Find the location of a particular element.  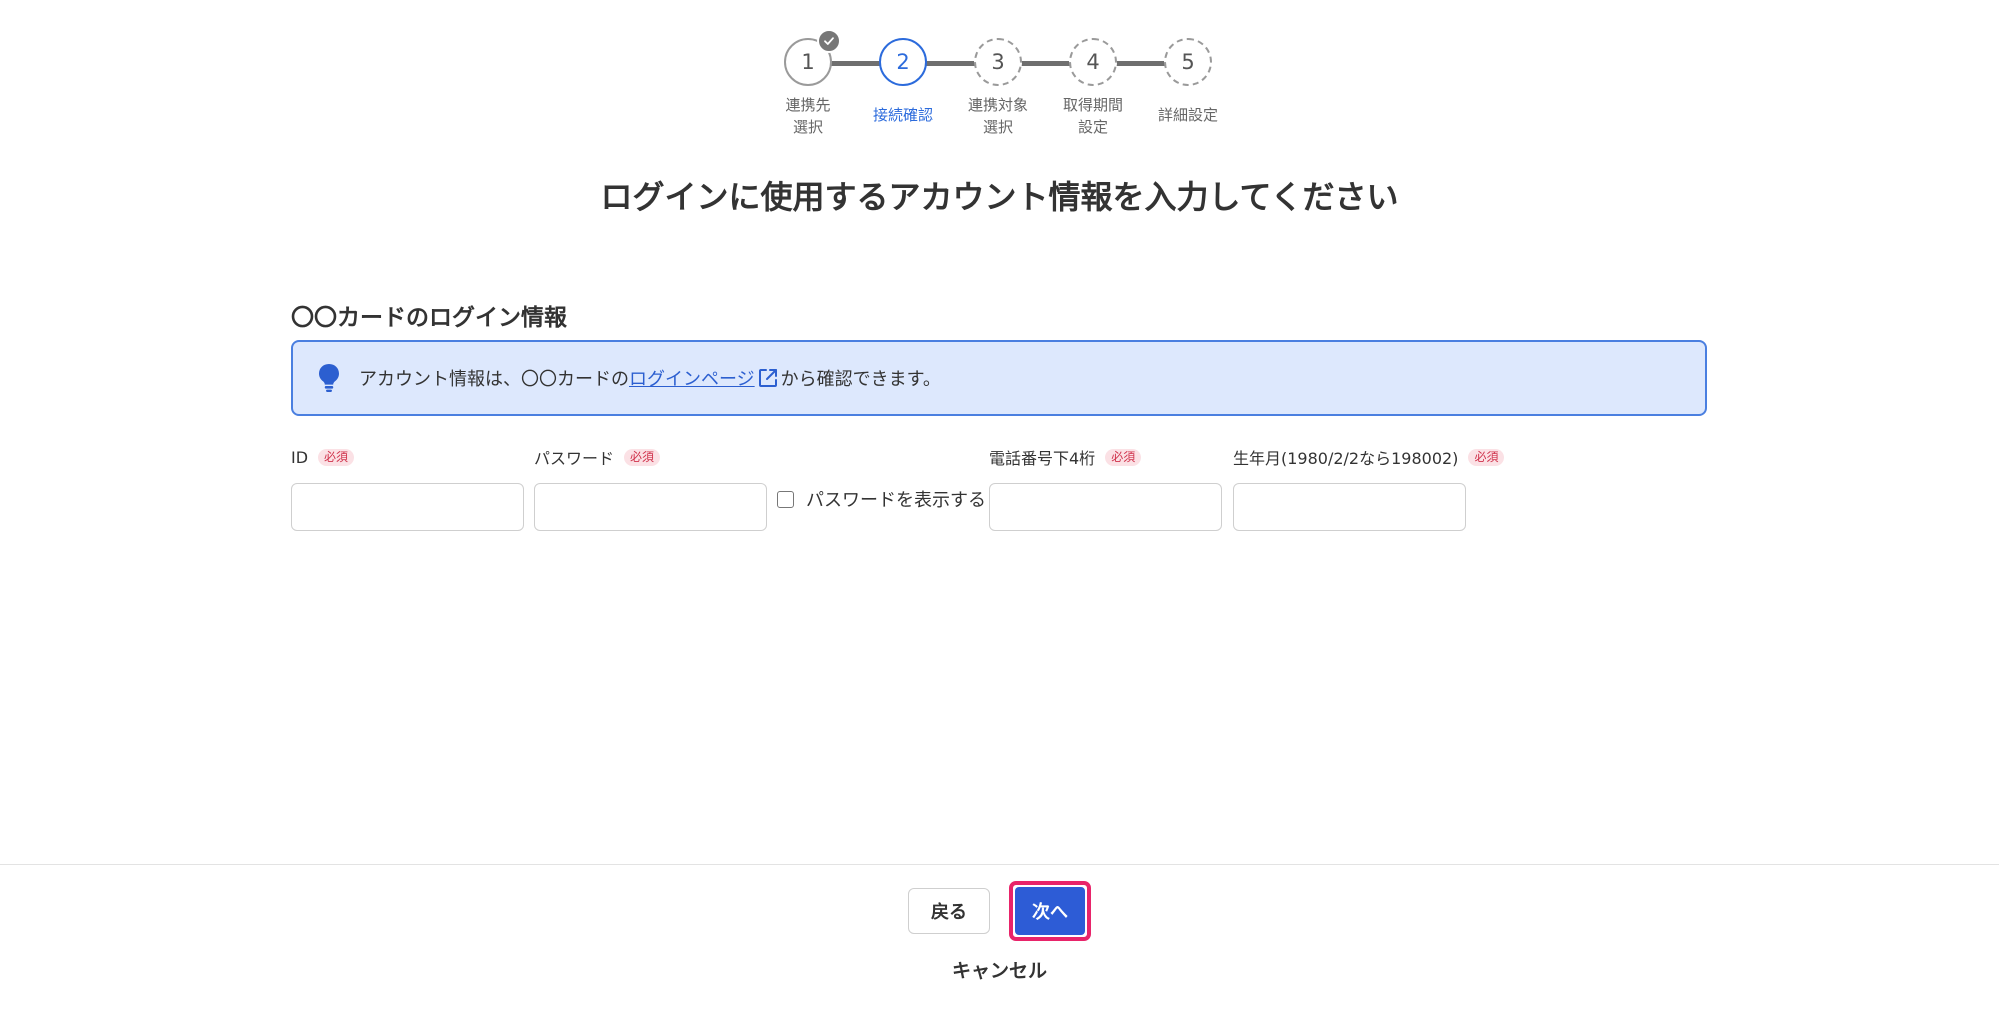

password-input is located at coordinates (650, 507).